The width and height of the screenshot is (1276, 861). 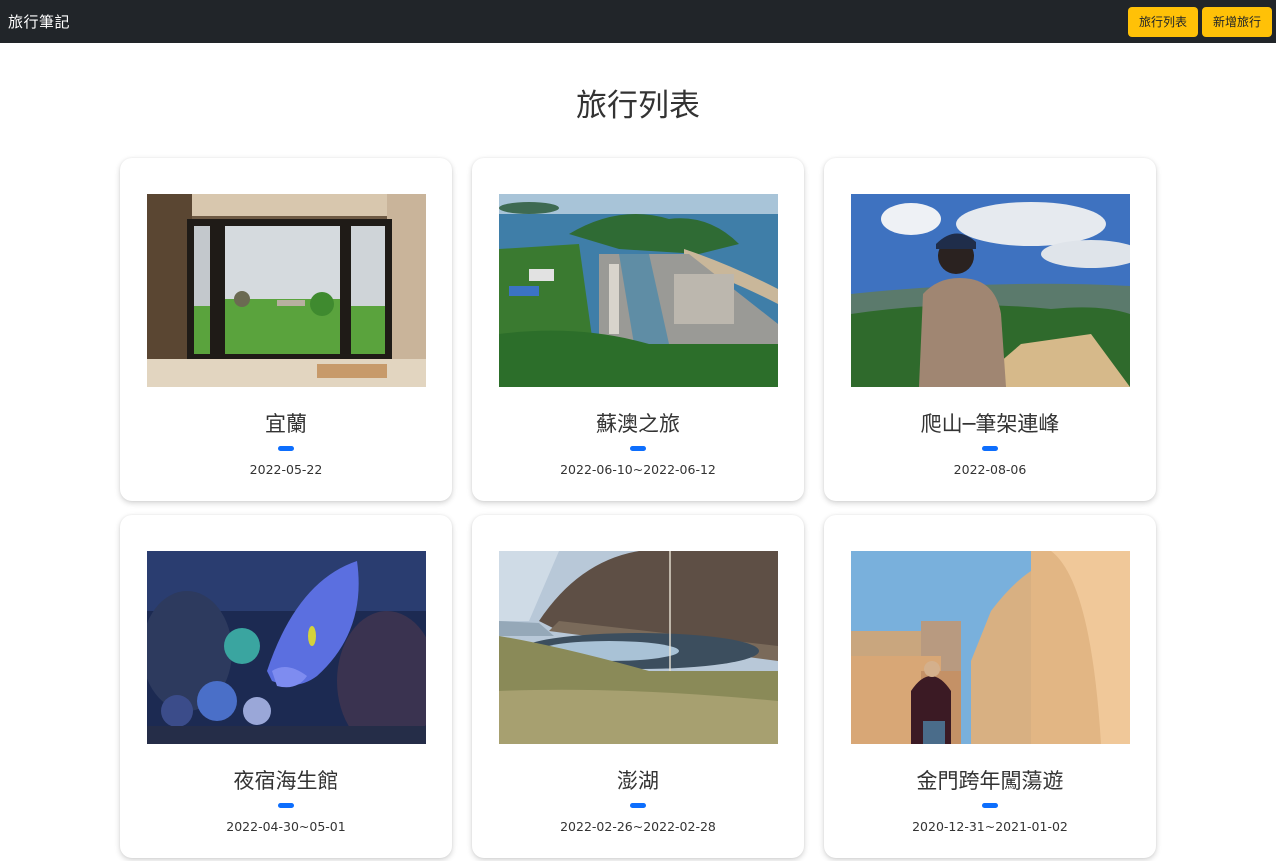 I want to click on trip-date: 2022-04-30~05-01, so click(x=286, y=826).